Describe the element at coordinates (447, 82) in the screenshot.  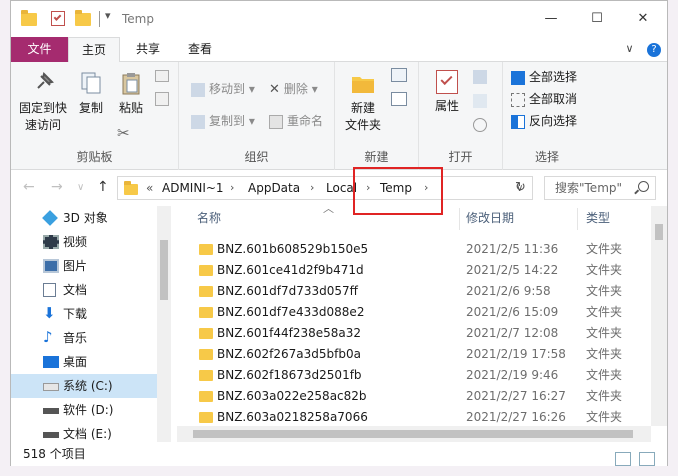
I see `properties-icon` at that location.